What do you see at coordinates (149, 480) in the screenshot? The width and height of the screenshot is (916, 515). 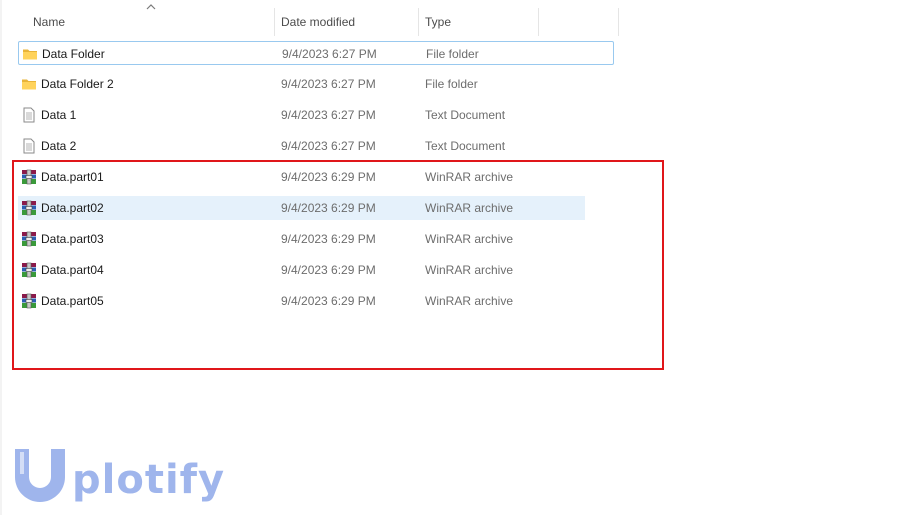 I see `watermark-text: plotify` at bounding box center [149, 480].